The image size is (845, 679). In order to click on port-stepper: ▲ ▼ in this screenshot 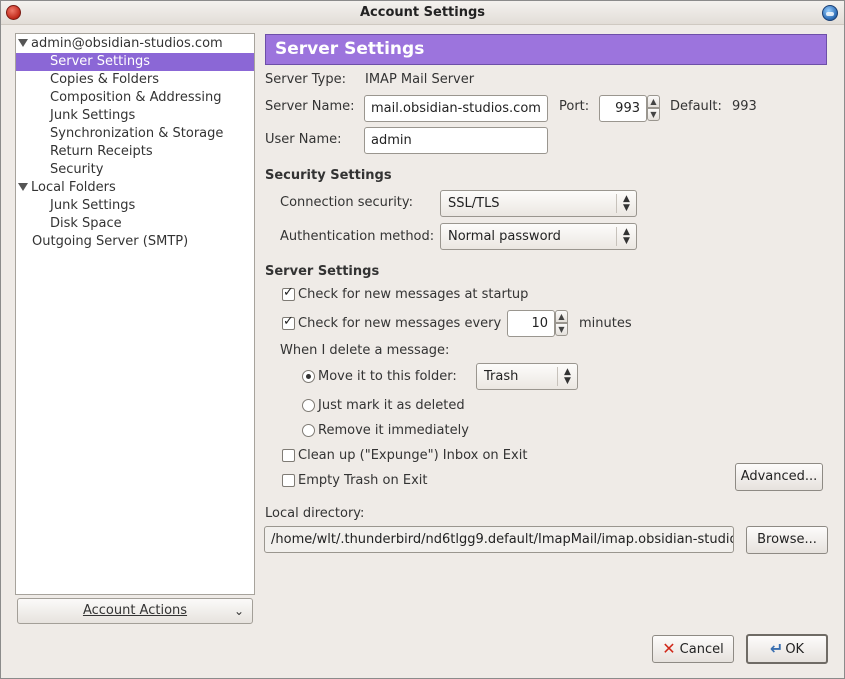, I will do `click(653, 108)`.